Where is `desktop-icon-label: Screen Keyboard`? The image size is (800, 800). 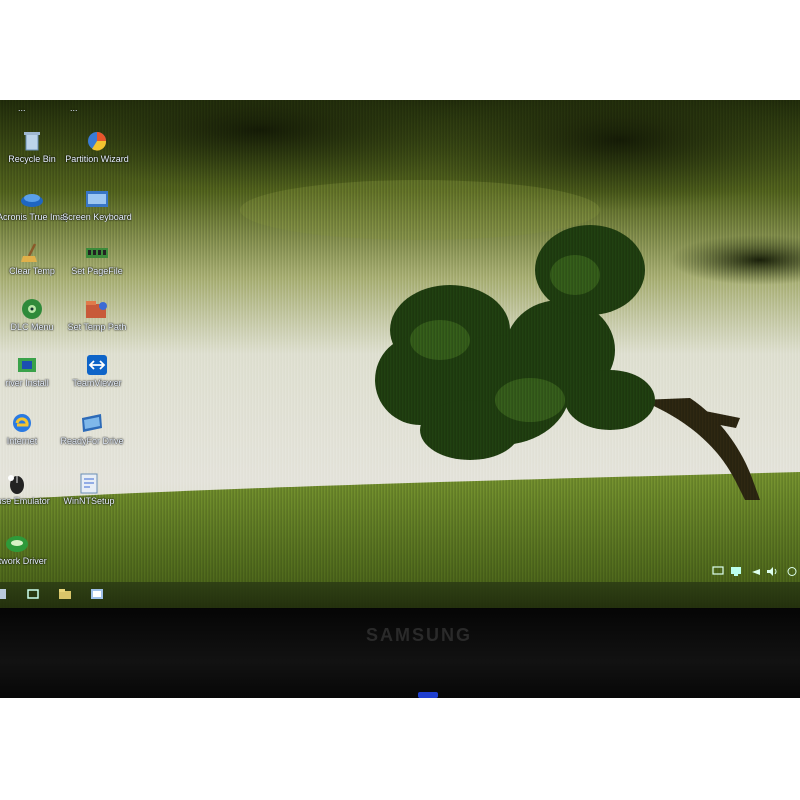
desktop-icon-label: Screen Keyboard is located at coordinates (97, 217).